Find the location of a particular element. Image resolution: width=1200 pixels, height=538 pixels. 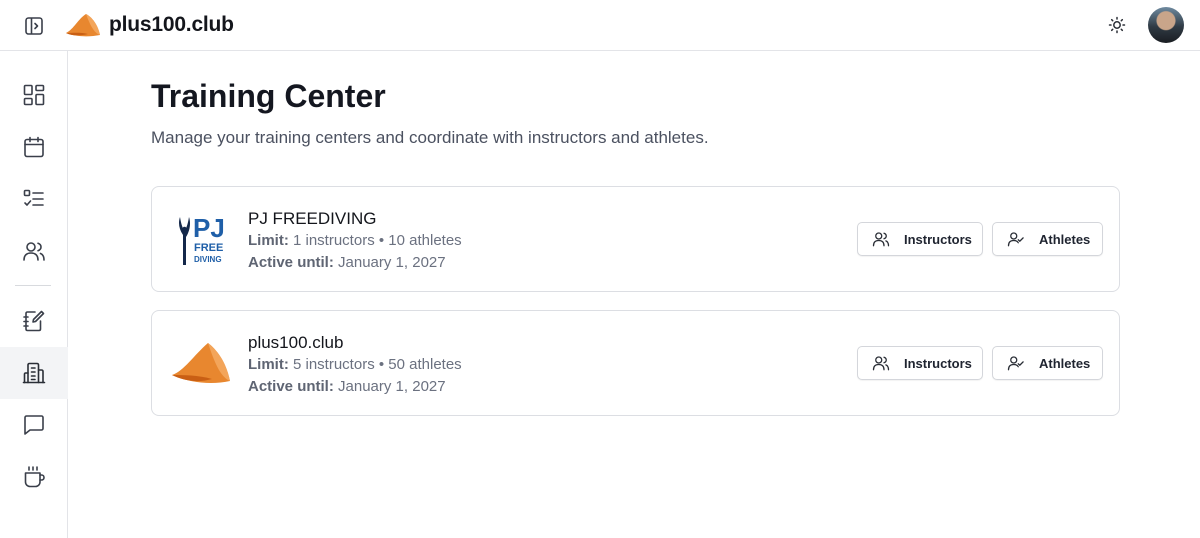

user-avatar is located at coordinates (1166, 25).